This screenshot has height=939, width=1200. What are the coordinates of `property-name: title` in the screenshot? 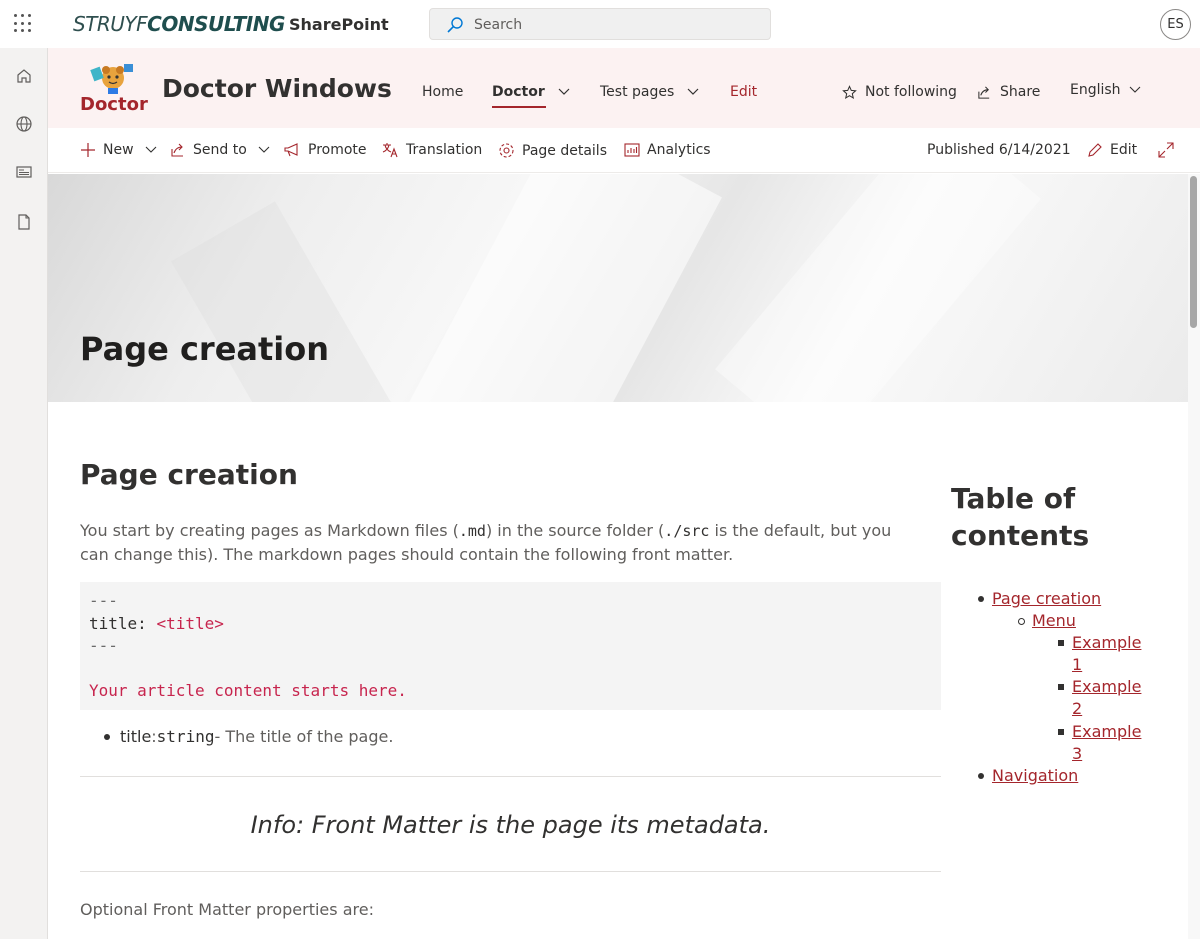 It's located at (136, 736).